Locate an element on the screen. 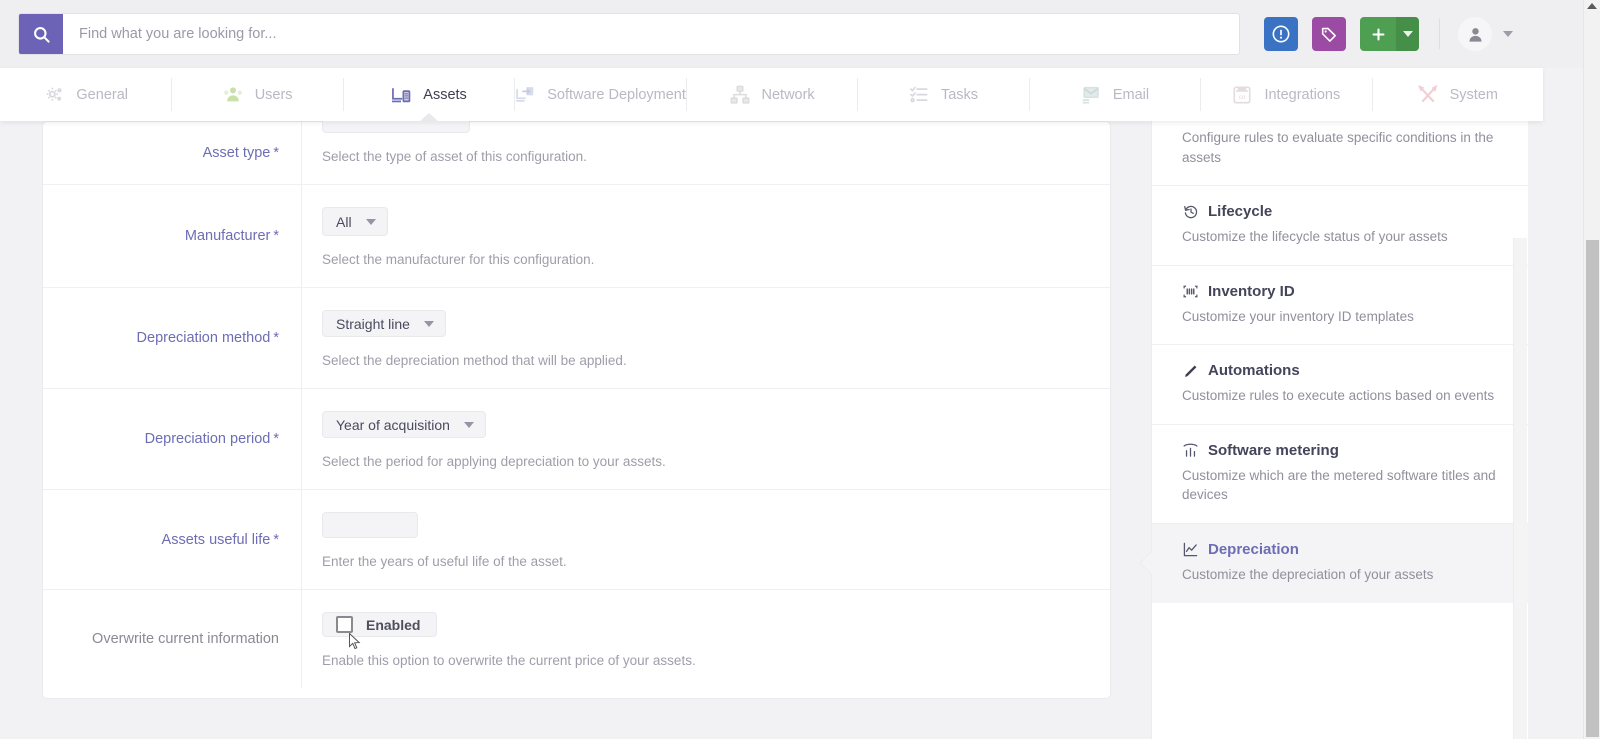 The width and height of the screenshot is (1600, 739). tab-network: Network is located at coordinates (771, 94).